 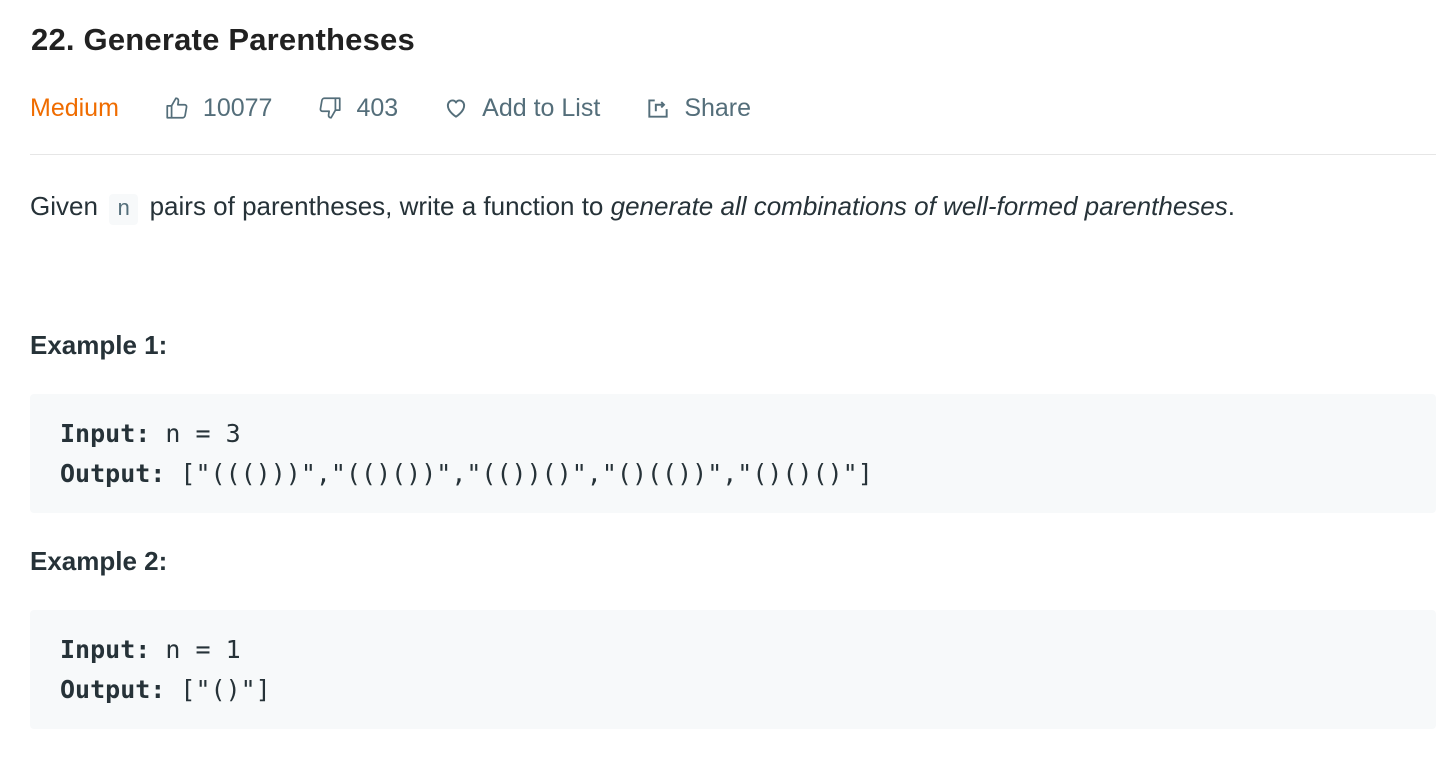 I want to click on problem-meta-bar: Medium 10077 403 Add to List Share, so click(x=412, y=108).